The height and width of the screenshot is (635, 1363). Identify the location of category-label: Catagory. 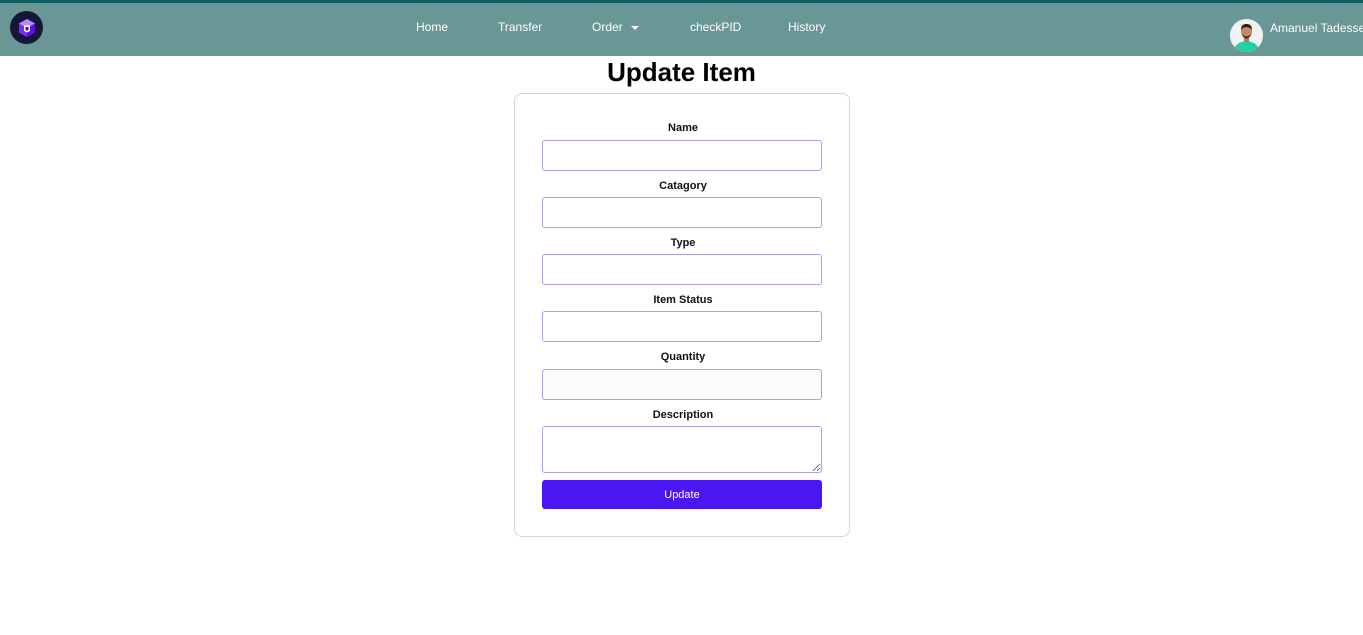
(683, 186).